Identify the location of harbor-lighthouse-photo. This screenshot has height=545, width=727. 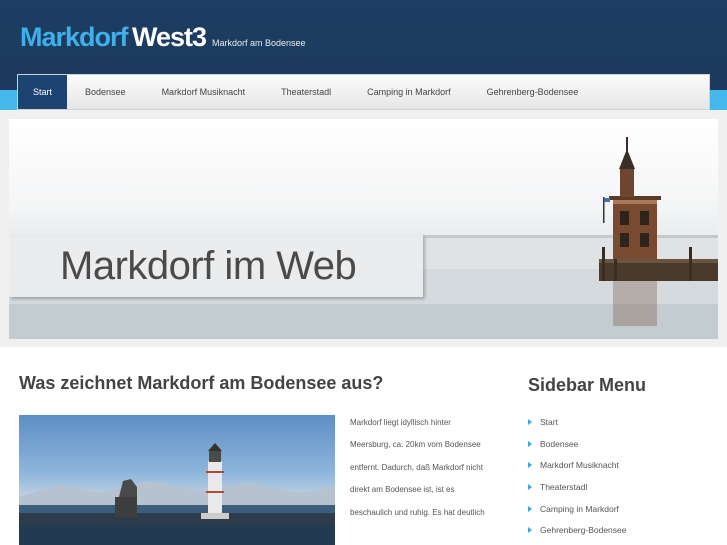
(177, 494).